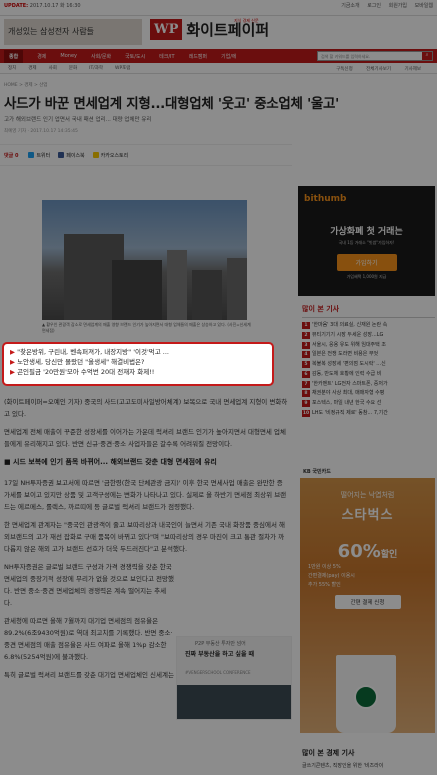 This screenshot has height=775, width=437. I want to click on kb-ad-discount: 60%할인, so click(367, 551).